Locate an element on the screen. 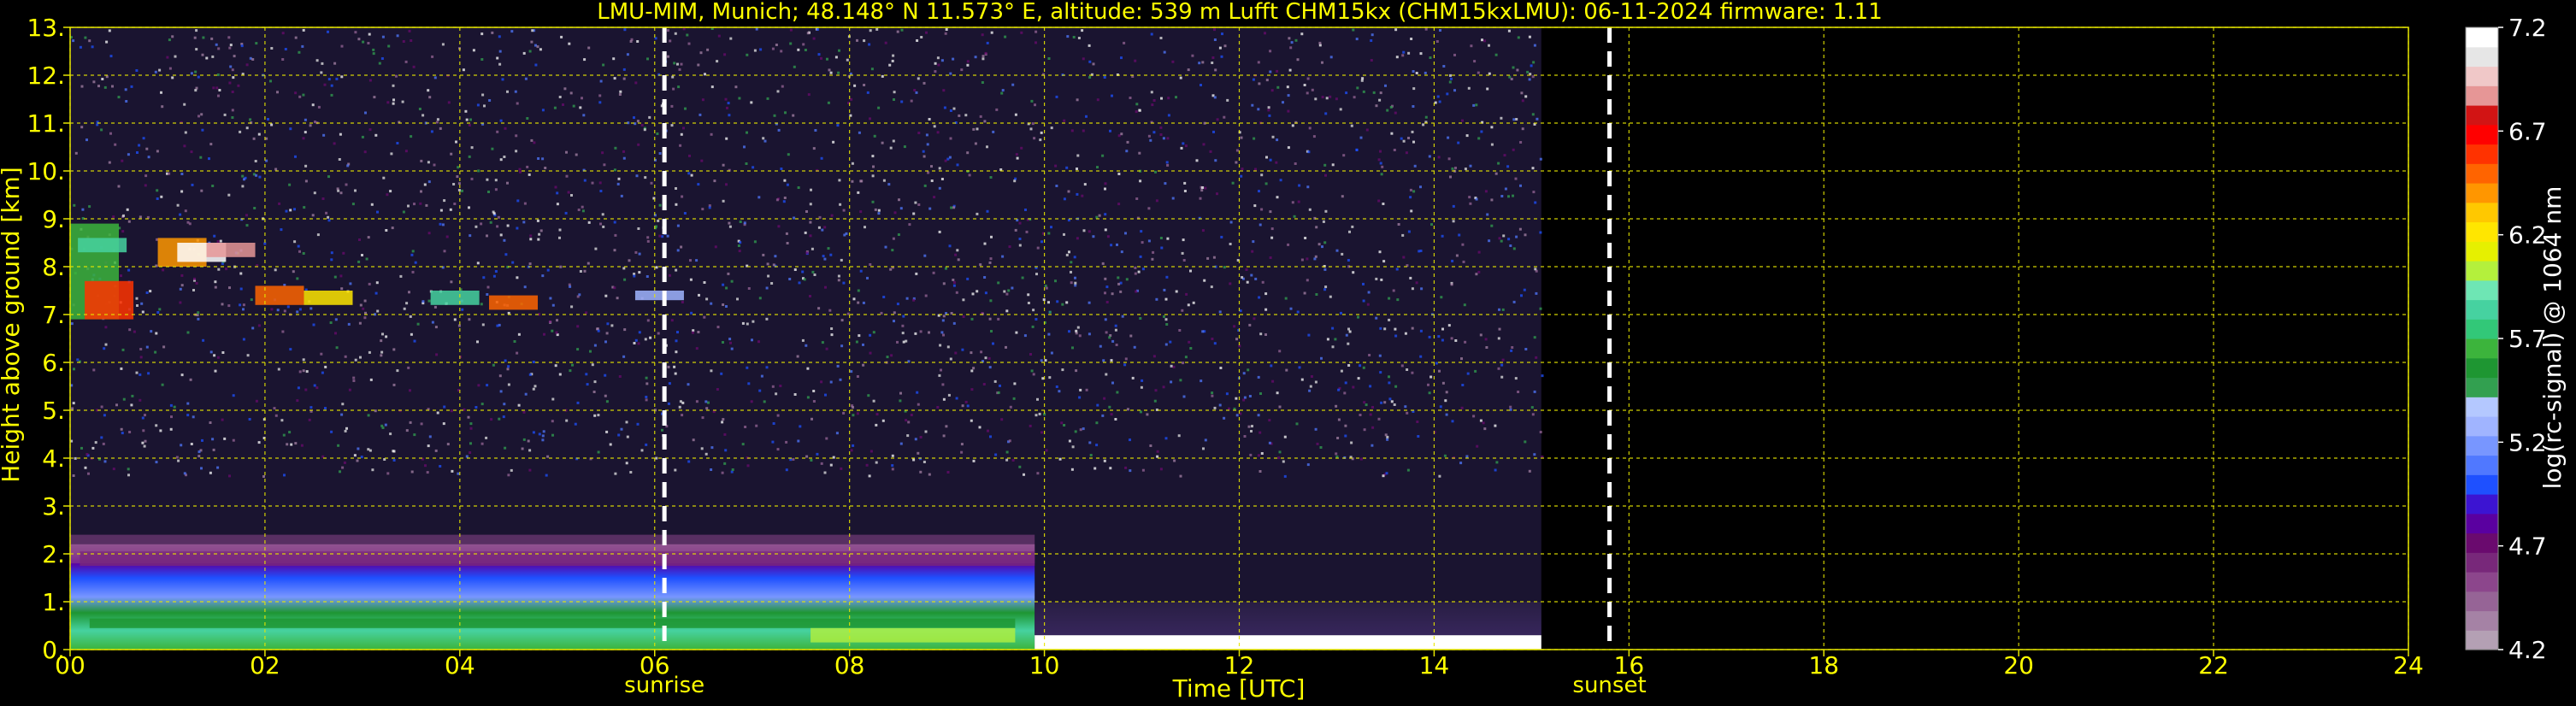 Image resolution: width=2576 pixels, height=706 pixels. cirrus-patch is located at coordinates (109, 300).